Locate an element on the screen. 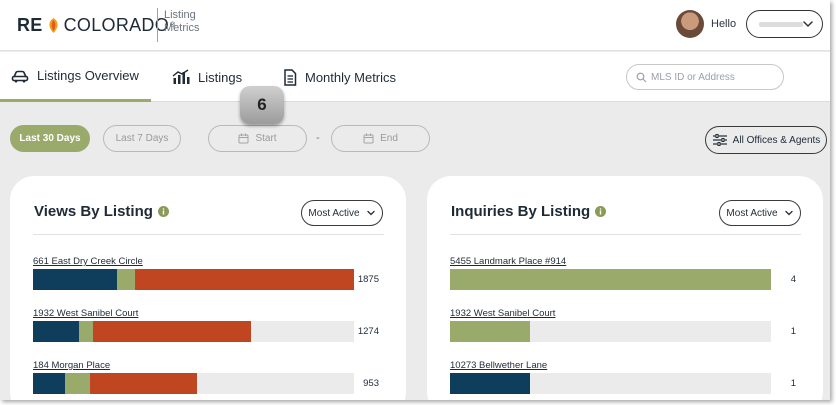 Image resolution: width=836 pixels, height=405 pixels. user-menu-select is located at coordinates (784, 24).